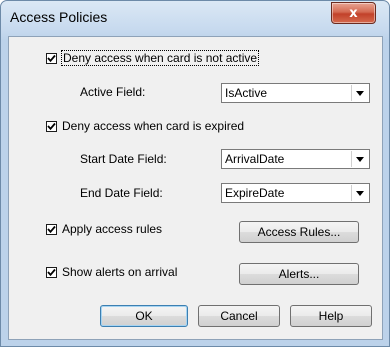 This screenshot has height=347, width=390. What do you see at coordinates (144, 316) in the screenshot?
I see `ok-button: OK` at bounding box center [144, 316].